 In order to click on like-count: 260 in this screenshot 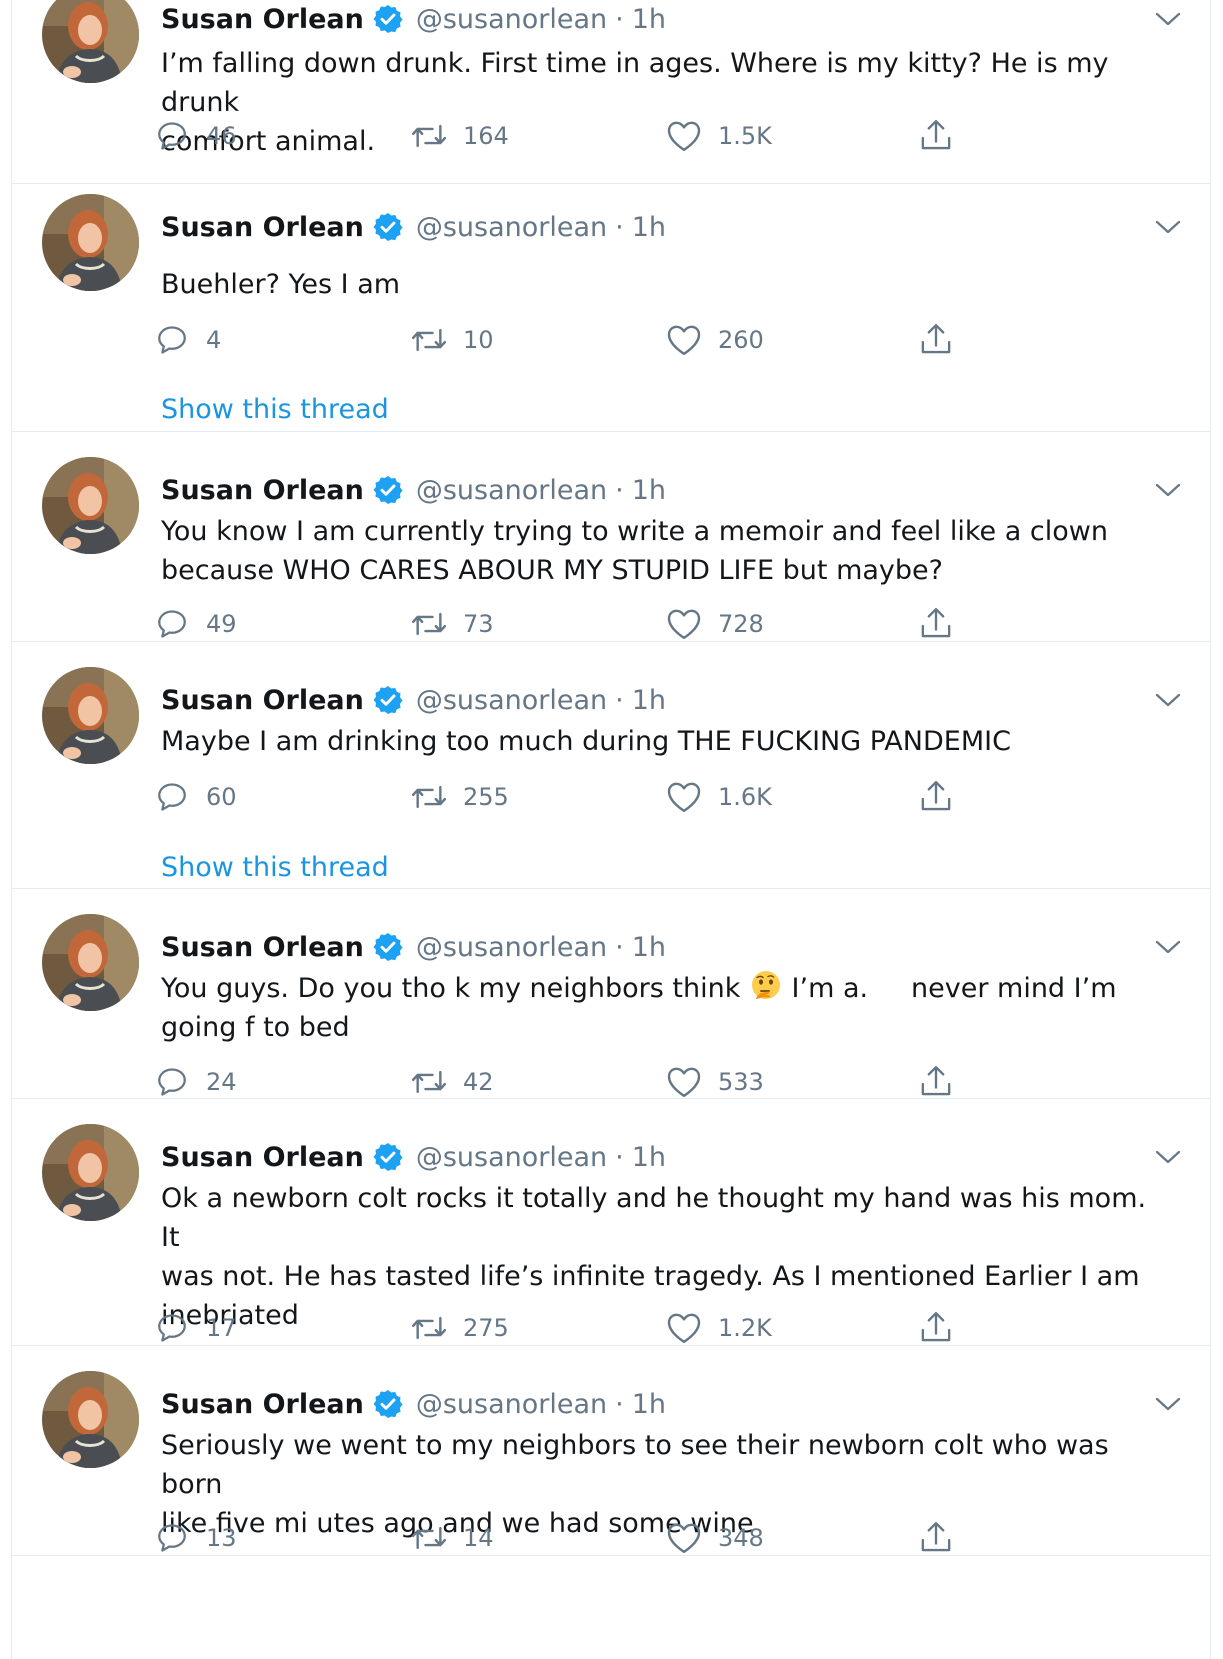, I will do `click(741, 340)`.